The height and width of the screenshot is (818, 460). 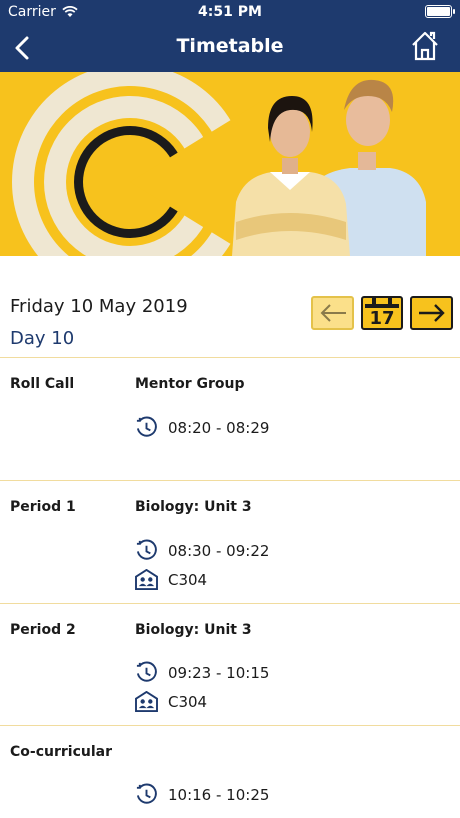 What do you see at coordinates (42, 384) in the screenshot?
I see `period-label: Roll Call` at bounding box center [42, 384].